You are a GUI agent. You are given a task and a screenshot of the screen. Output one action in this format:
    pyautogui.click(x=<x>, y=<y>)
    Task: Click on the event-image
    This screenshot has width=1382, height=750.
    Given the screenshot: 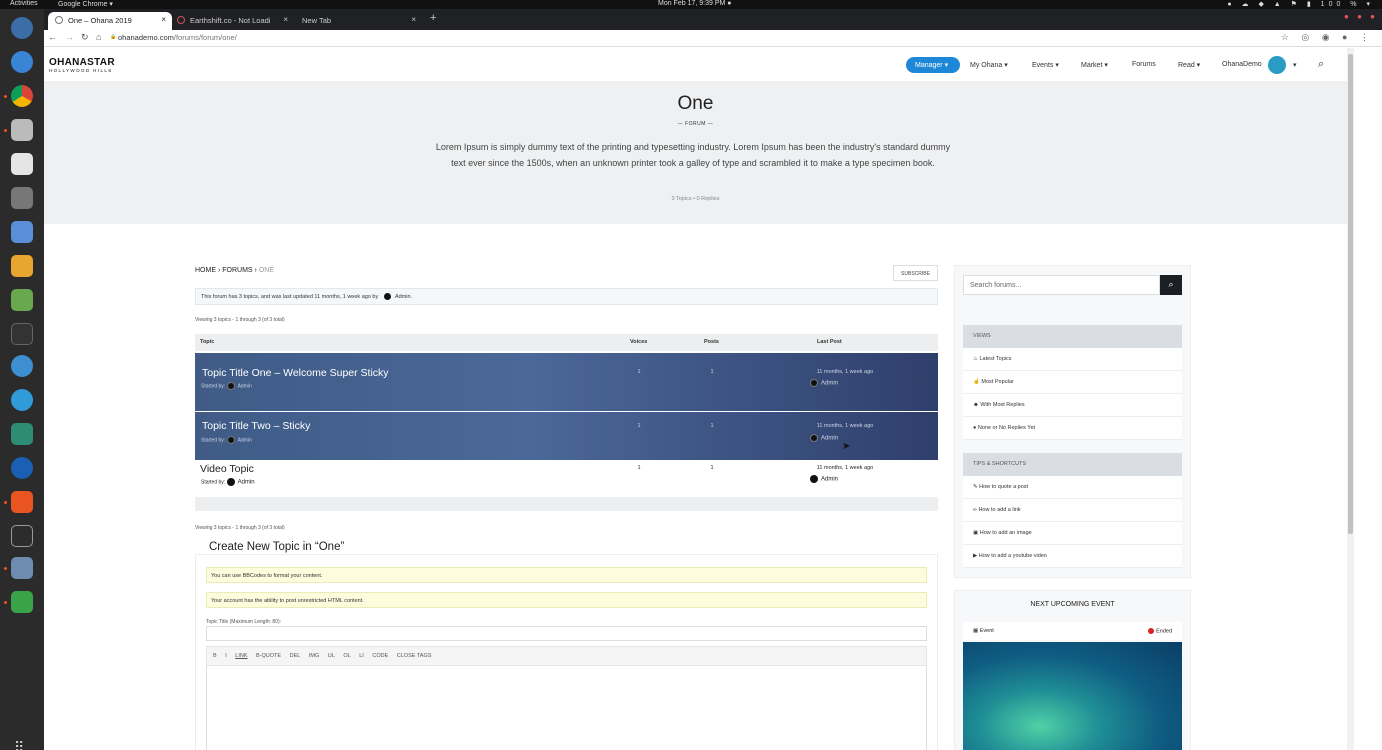 What is the action you would take?
    pyautogui.click(x=1072, y=696)
    